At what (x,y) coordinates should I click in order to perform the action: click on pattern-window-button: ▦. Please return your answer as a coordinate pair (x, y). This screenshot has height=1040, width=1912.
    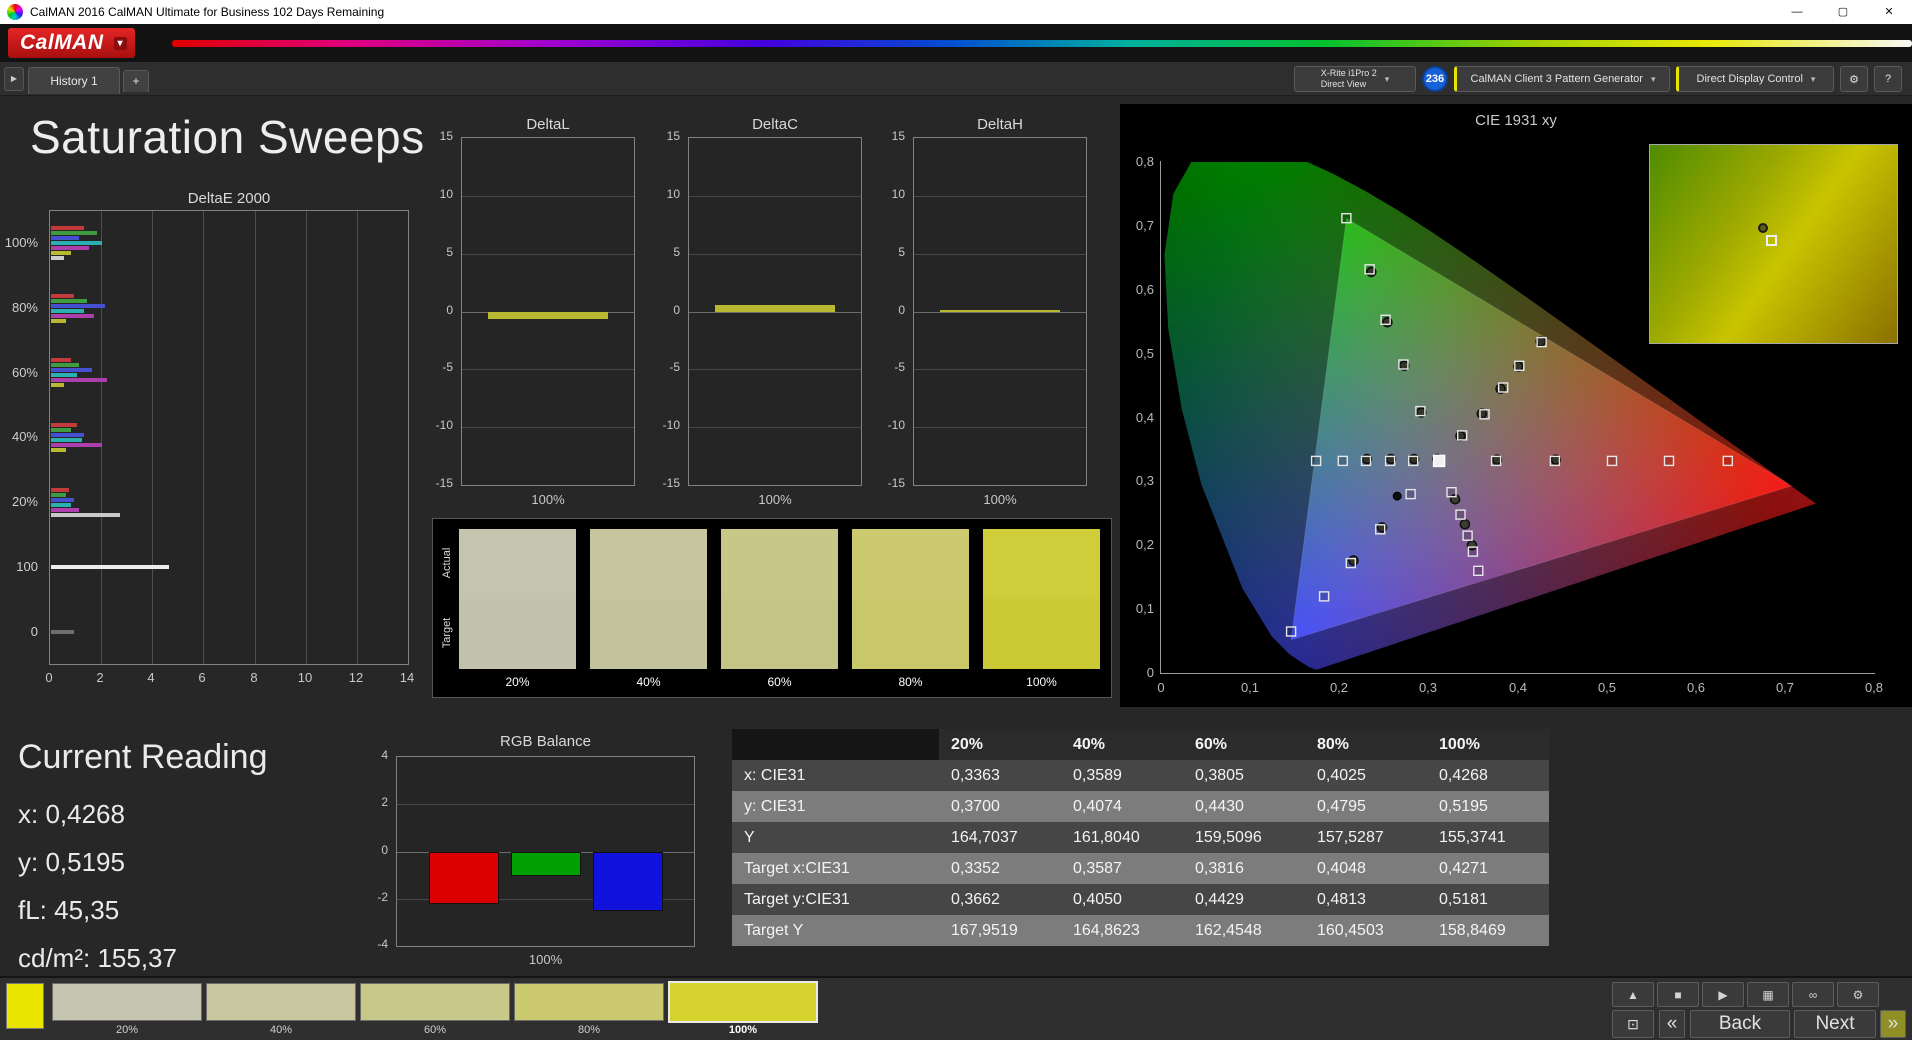
    Looking at the image, I should click on (1768, 994).